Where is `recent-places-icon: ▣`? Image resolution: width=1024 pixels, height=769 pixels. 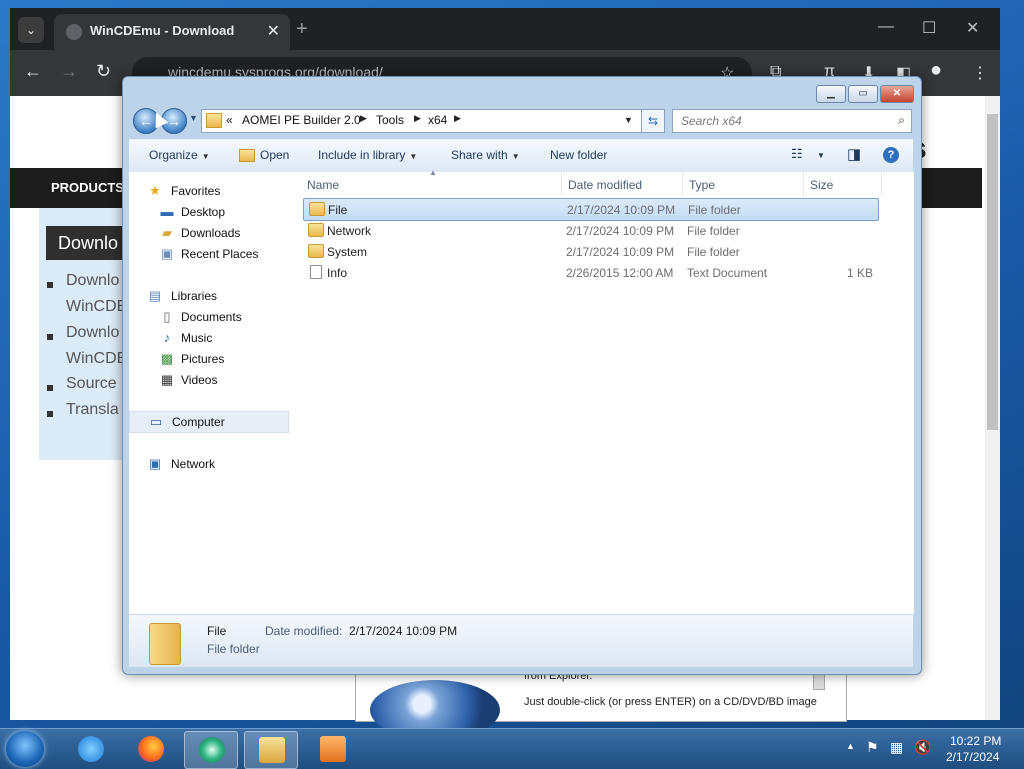
recent-places-icon: ▣ is located at coordinates (167, 253).